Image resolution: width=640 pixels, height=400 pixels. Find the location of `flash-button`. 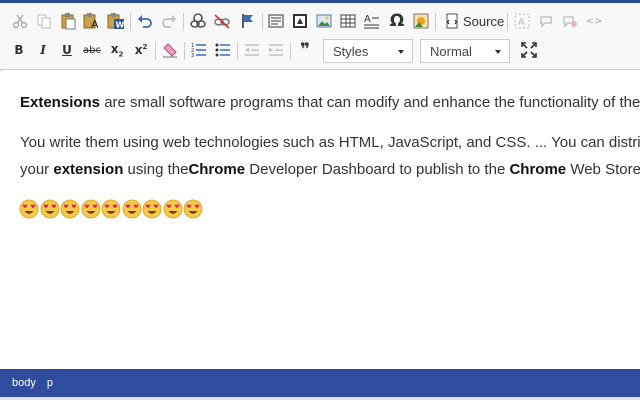

flash-button is located at coordinates (300, 21).